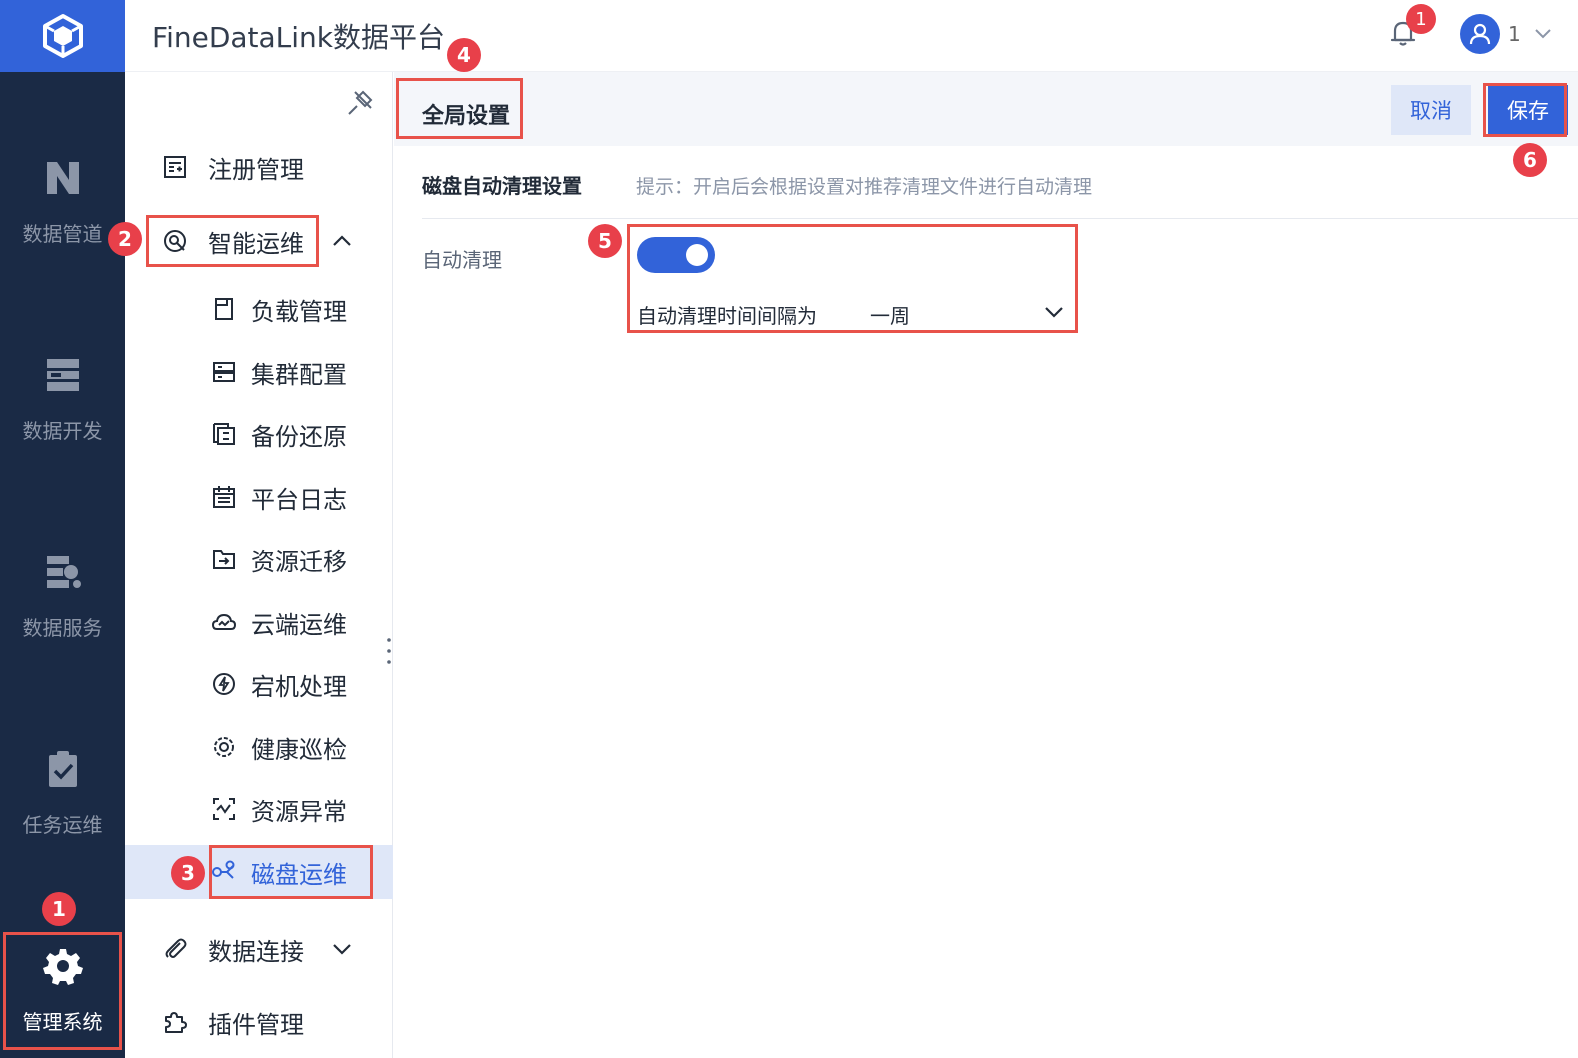 The width and height of the screenshot is (1578, 1058). Describe the element at coordinates (890, 316) in the screenshot. I see `interval-value: 一周` at that location.